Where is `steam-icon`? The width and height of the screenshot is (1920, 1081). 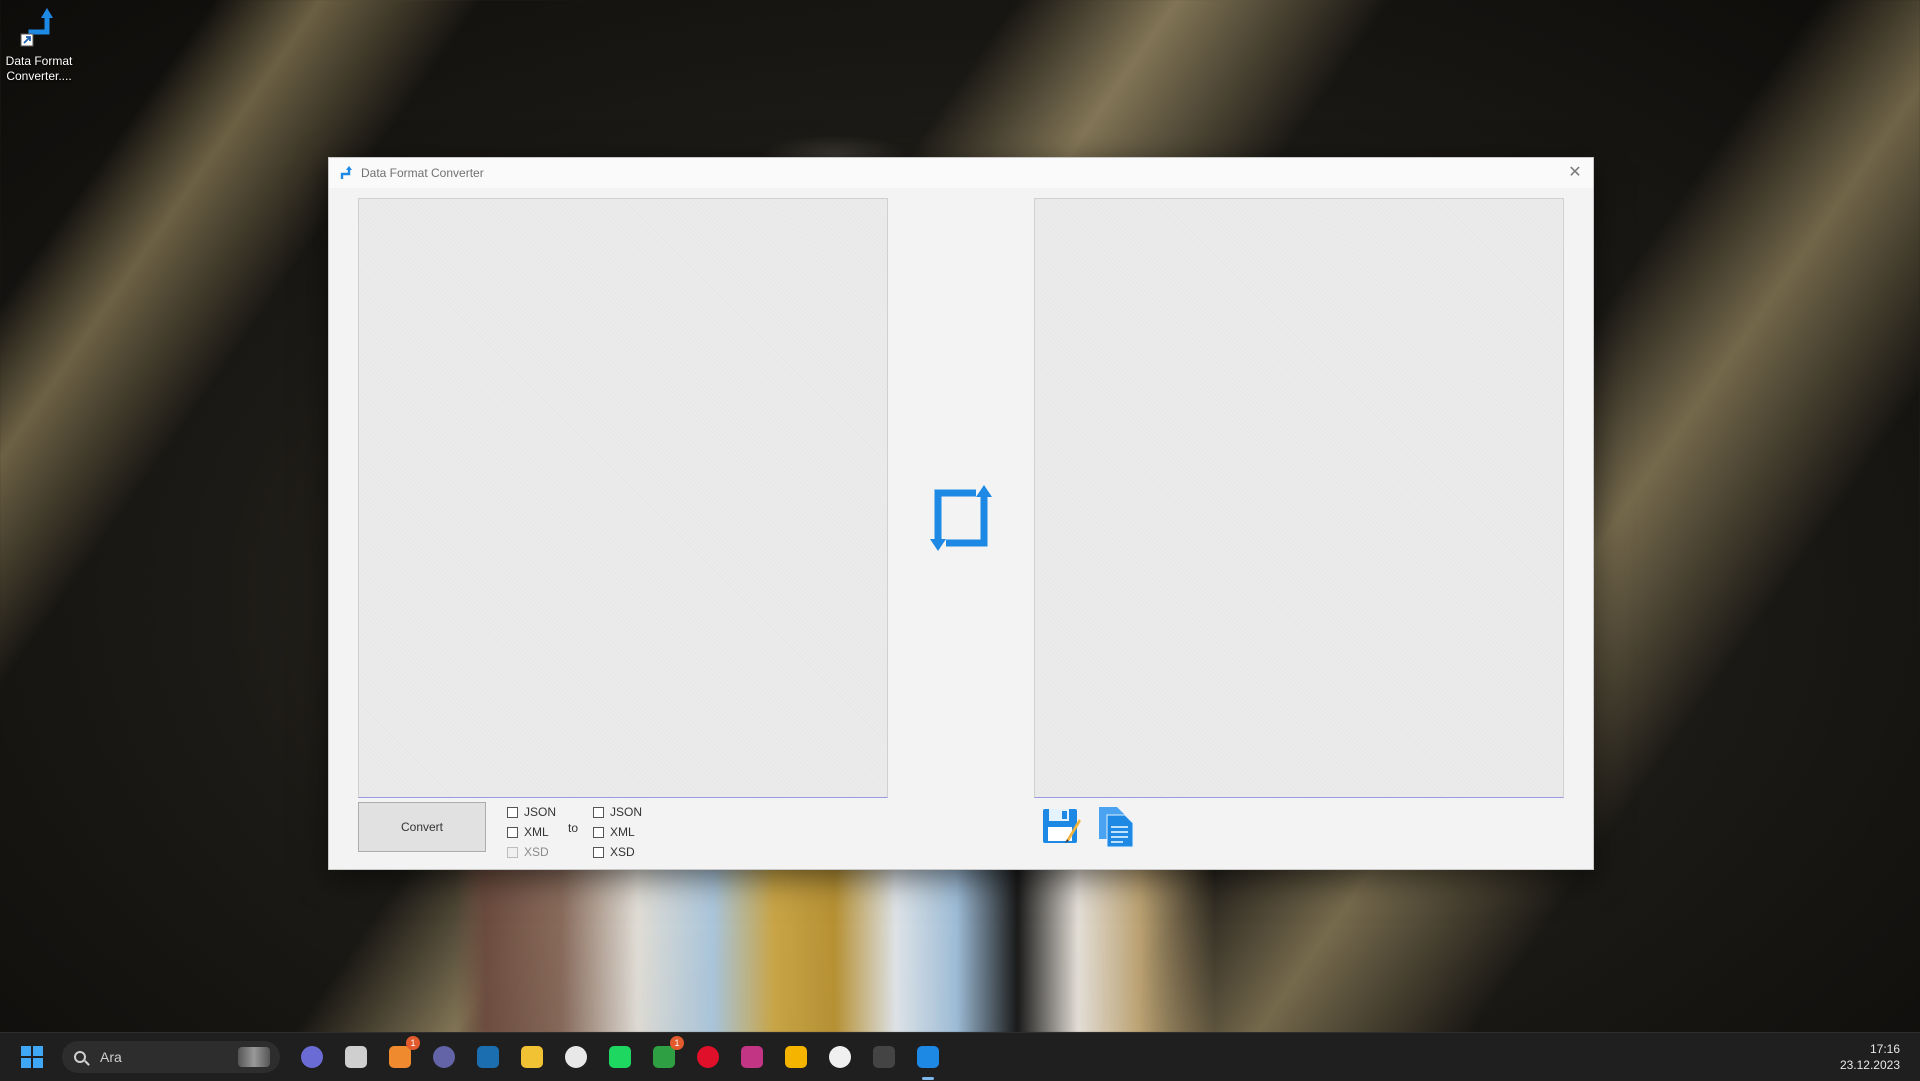 steam-icon is located at coordinates (488, 1057).